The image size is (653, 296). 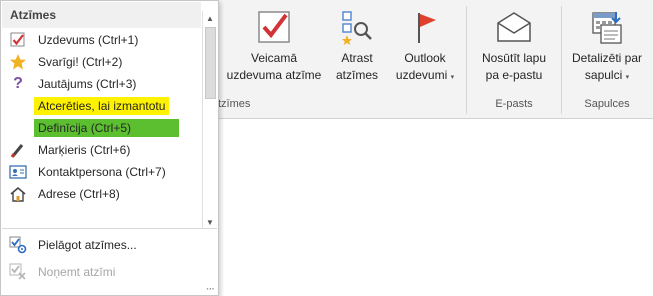 What do you see at coordinates (357, 58) in the screenshot?
I see `find-tags-label-1: Atrast` at bounding box center [357, 58].